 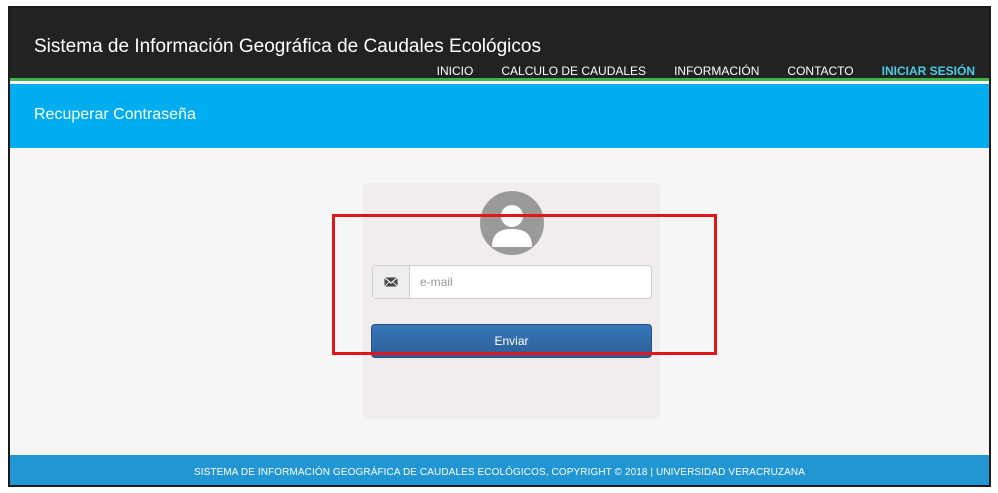 I want to click on recover-password-card: Enviar, so click(x=511, y=301).